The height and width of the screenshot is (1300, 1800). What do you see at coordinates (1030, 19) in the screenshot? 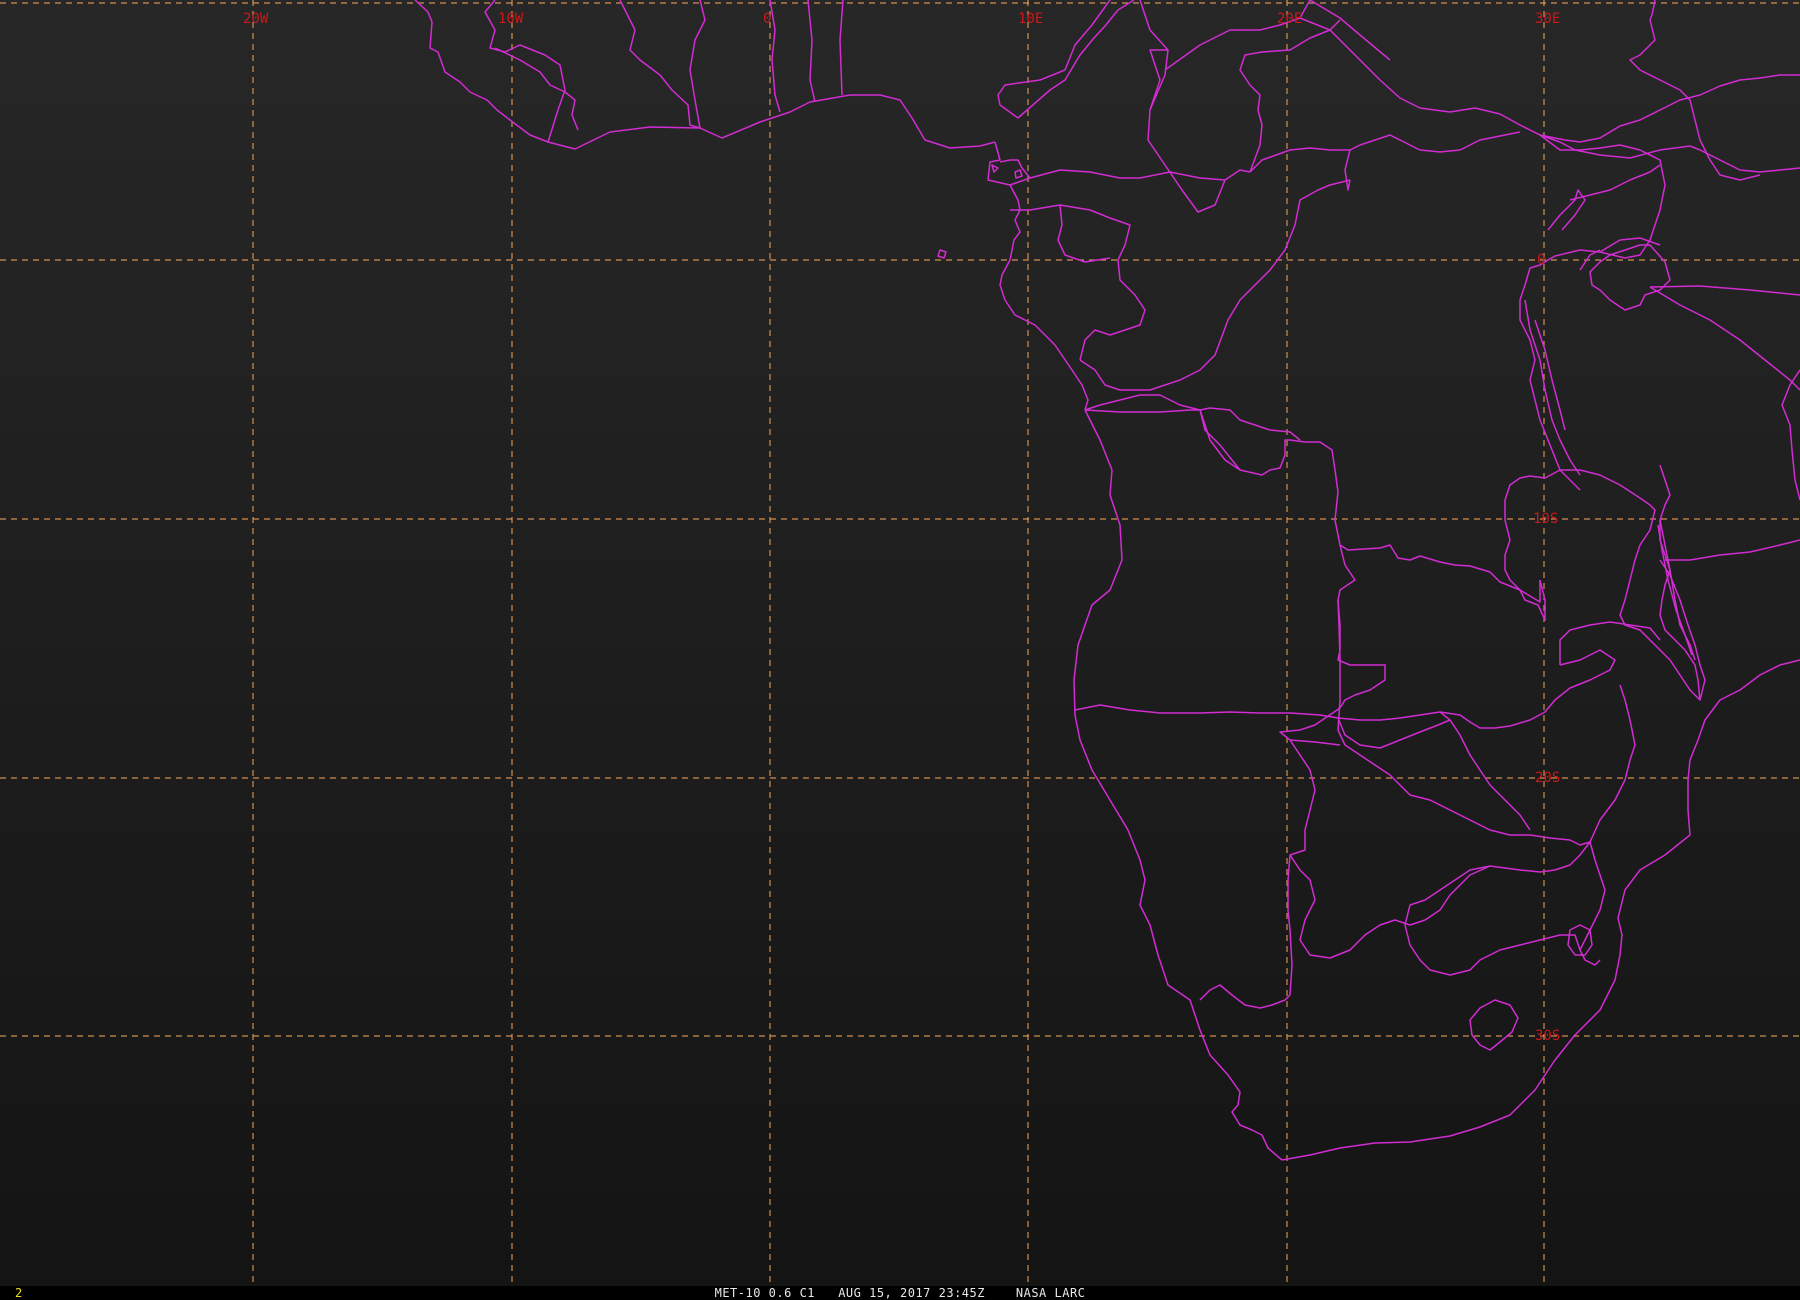
I see `lon-label-10e: 10E` at bounding box center [1030, 19].